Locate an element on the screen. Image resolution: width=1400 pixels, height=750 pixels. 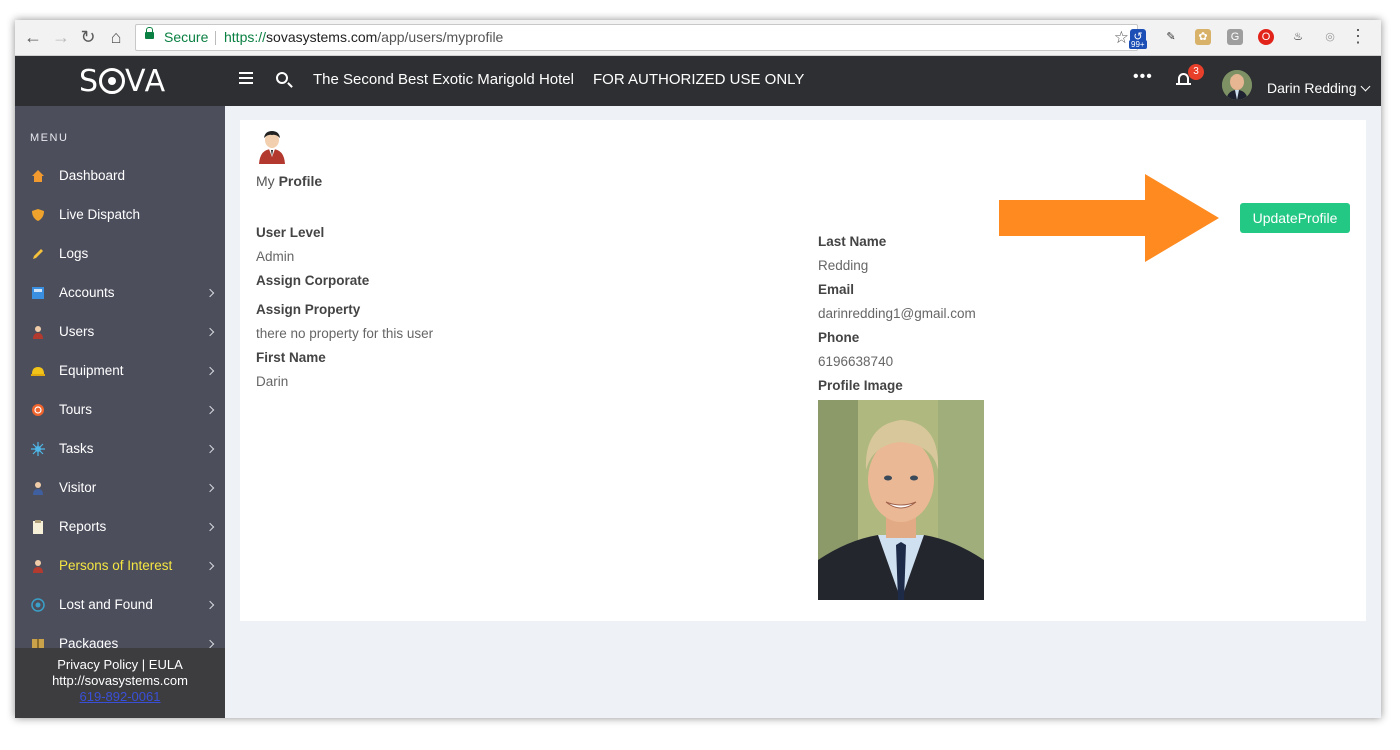
helmet-icon is located at coordinates (38, 371).